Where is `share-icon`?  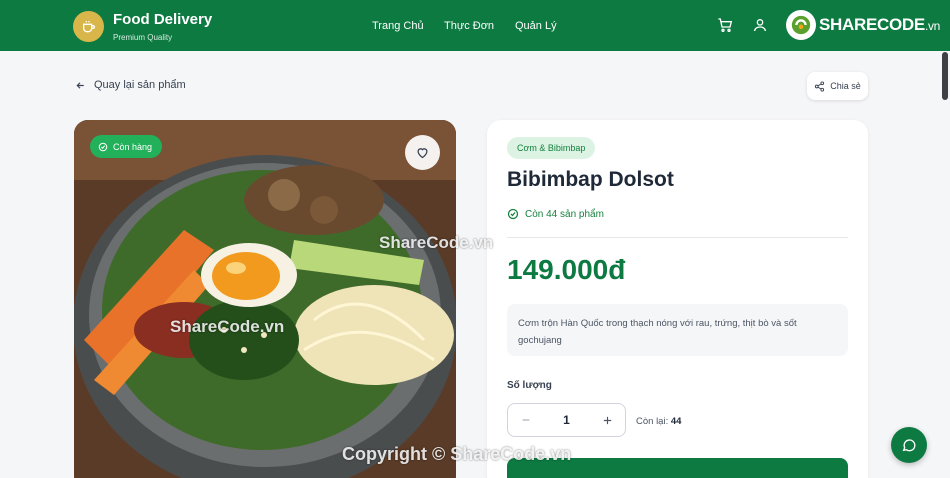 share-icon is located at coordinates (820, 86).